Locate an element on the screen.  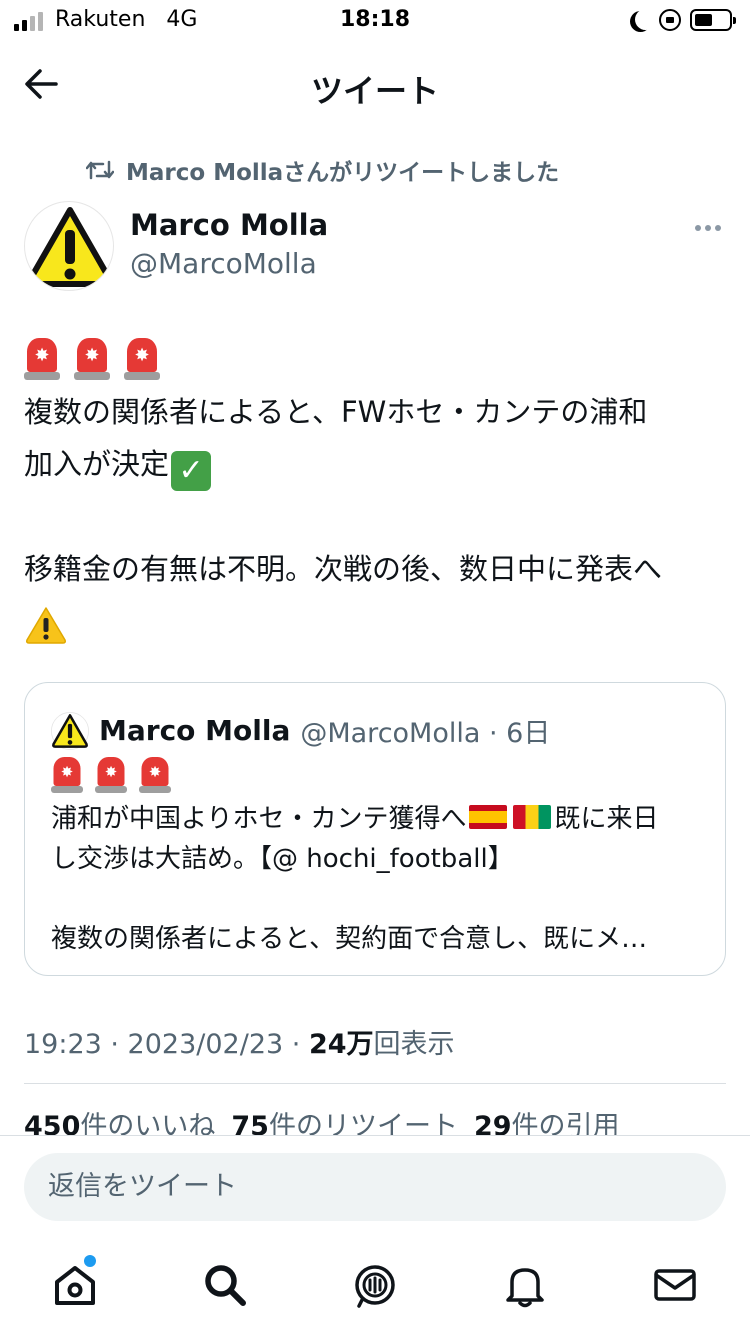
quoted-tweet-line: し交渉は大詰め。【@ hochi_football】 is located at coordinates (282, 859).